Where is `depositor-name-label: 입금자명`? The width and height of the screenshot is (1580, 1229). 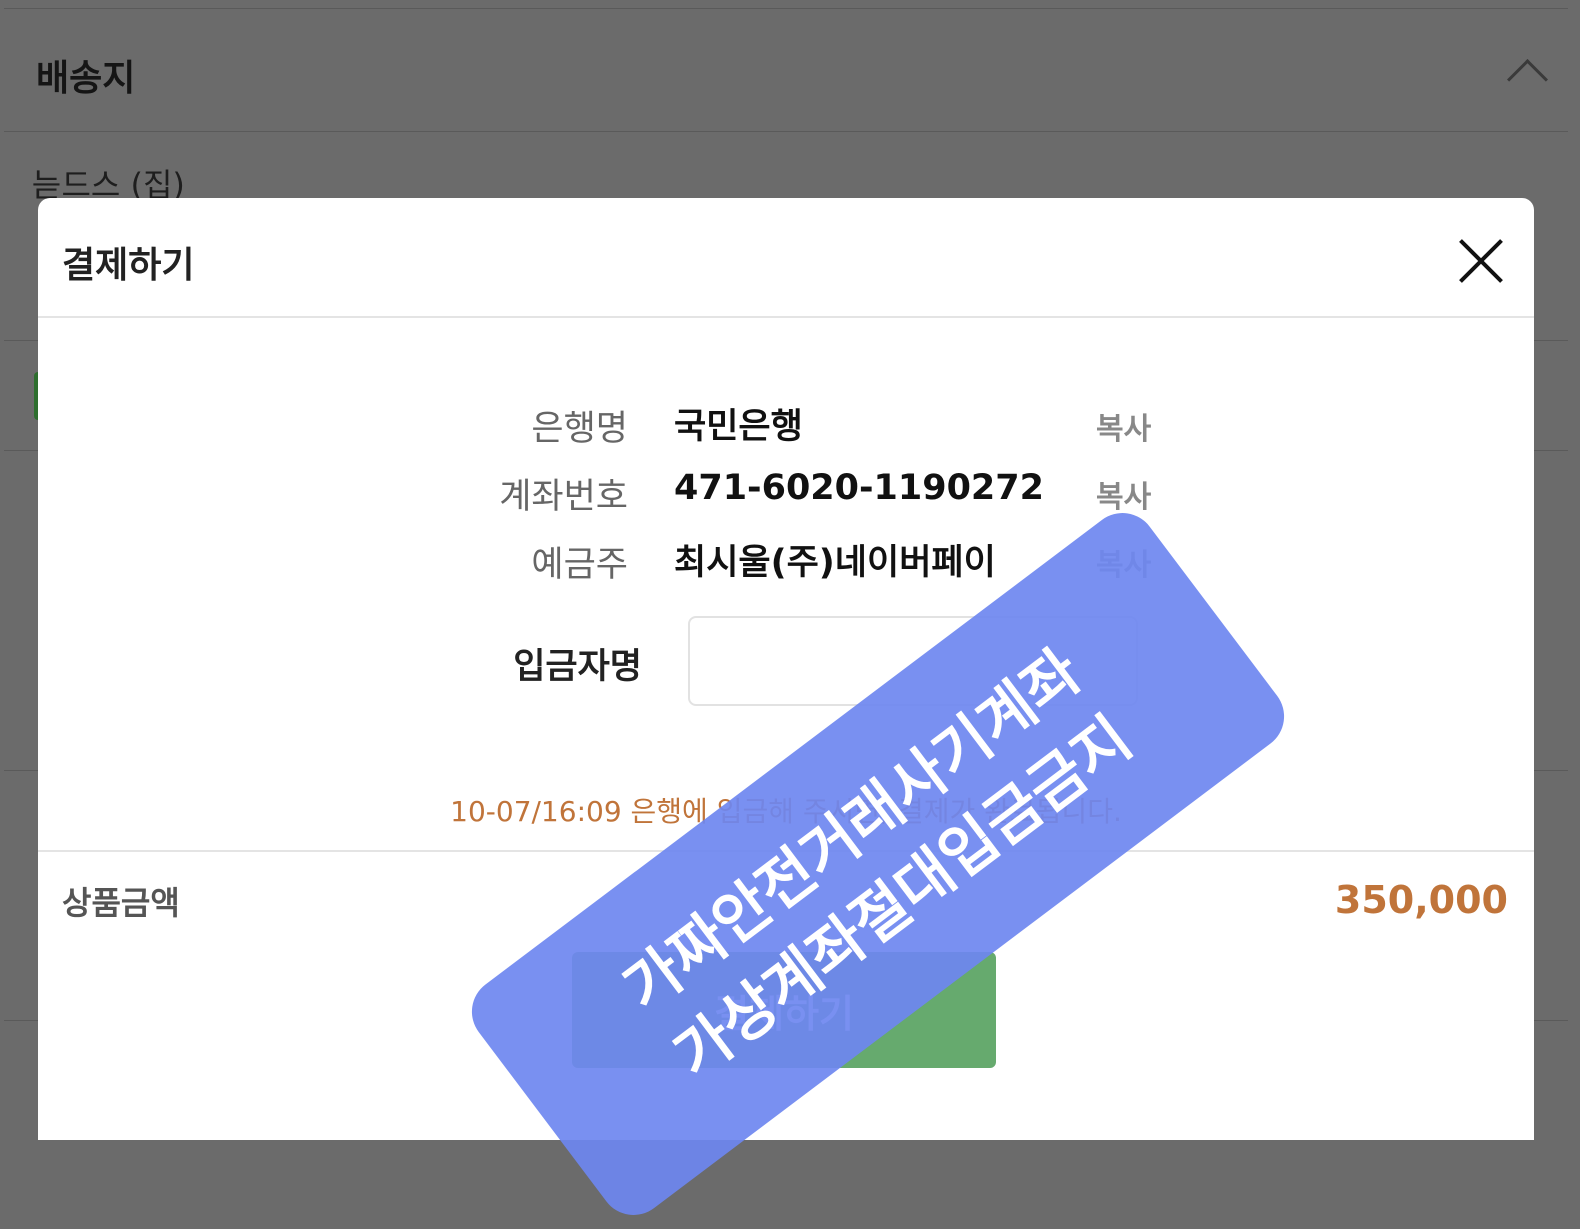
depositor-name-label: 입금자명 is located at coordinates (577, 667).